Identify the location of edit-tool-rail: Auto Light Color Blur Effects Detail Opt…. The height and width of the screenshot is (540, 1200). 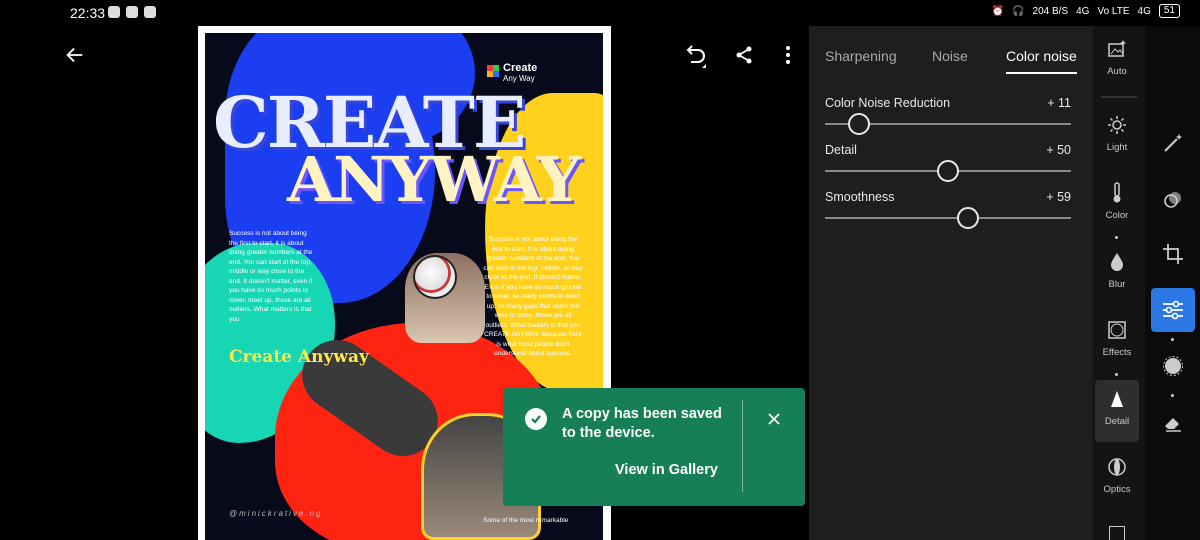
(1119, 283).